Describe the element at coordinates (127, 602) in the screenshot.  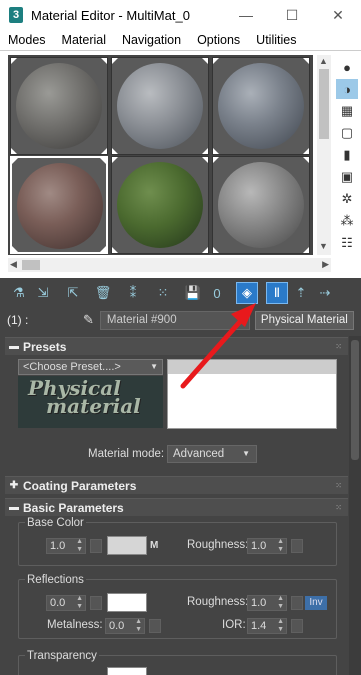
I see `refl-color-swatch` at that location.